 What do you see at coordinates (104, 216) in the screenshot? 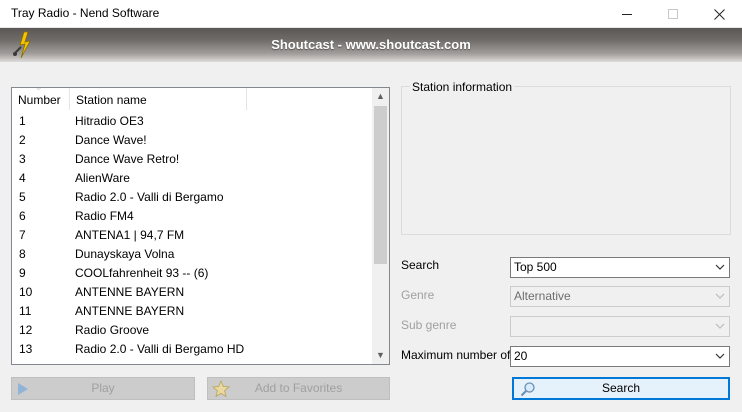
I see `station-name: Radio FM4` at bounding box center [104, 216].